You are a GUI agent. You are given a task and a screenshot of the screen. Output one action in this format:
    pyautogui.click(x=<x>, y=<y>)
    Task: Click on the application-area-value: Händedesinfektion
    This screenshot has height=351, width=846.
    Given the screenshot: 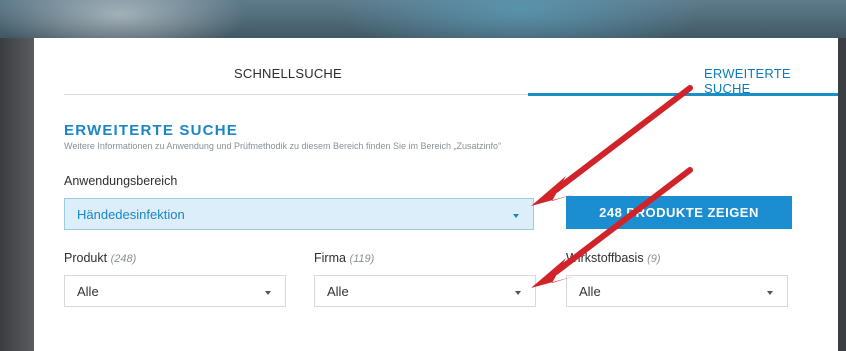 What is the action you would take?
    pyautogui.click(x=131, y=214)
    